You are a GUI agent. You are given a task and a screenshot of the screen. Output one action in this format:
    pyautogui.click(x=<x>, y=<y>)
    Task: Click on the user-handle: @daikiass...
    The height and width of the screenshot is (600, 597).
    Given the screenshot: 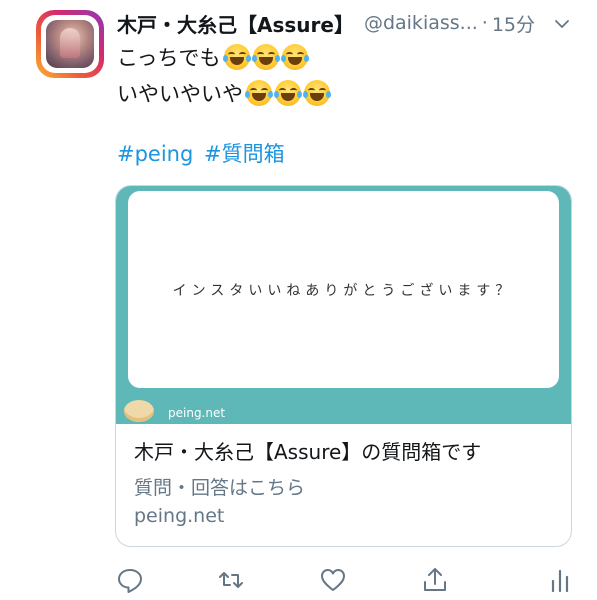 What is the action you would take?
    pyautogui.click(x=421, y=23)
    